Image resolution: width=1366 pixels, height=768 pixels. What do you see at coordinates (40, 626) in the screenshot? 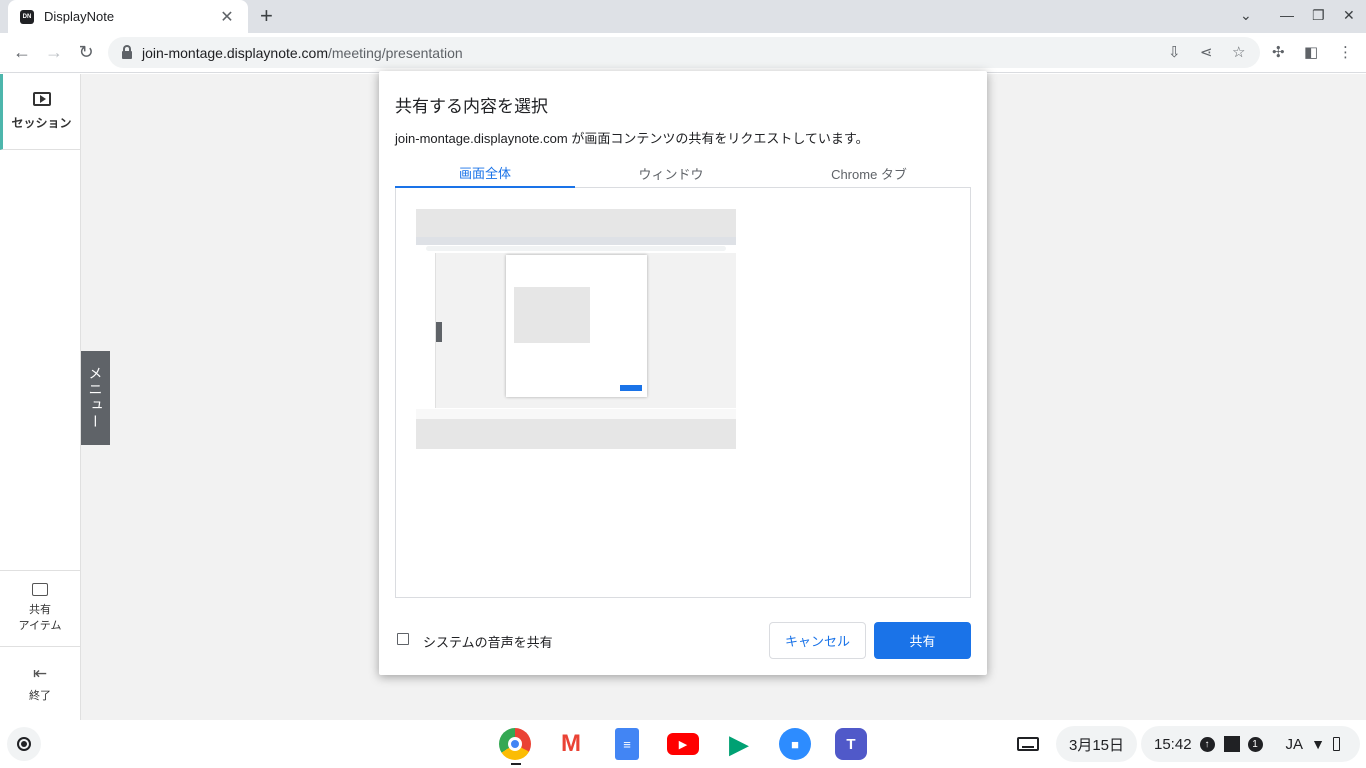
I see `sidebar-shared-label-2: アイテム` at bounding box center [40, 626].